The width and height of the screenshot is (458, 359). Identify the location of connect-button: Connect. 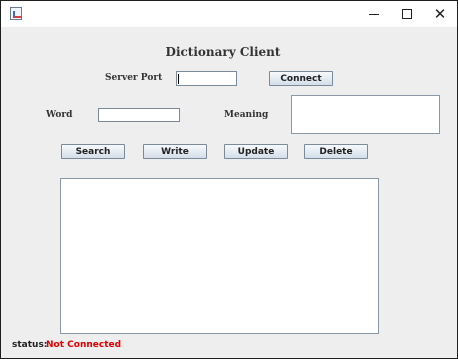
(301, 78).